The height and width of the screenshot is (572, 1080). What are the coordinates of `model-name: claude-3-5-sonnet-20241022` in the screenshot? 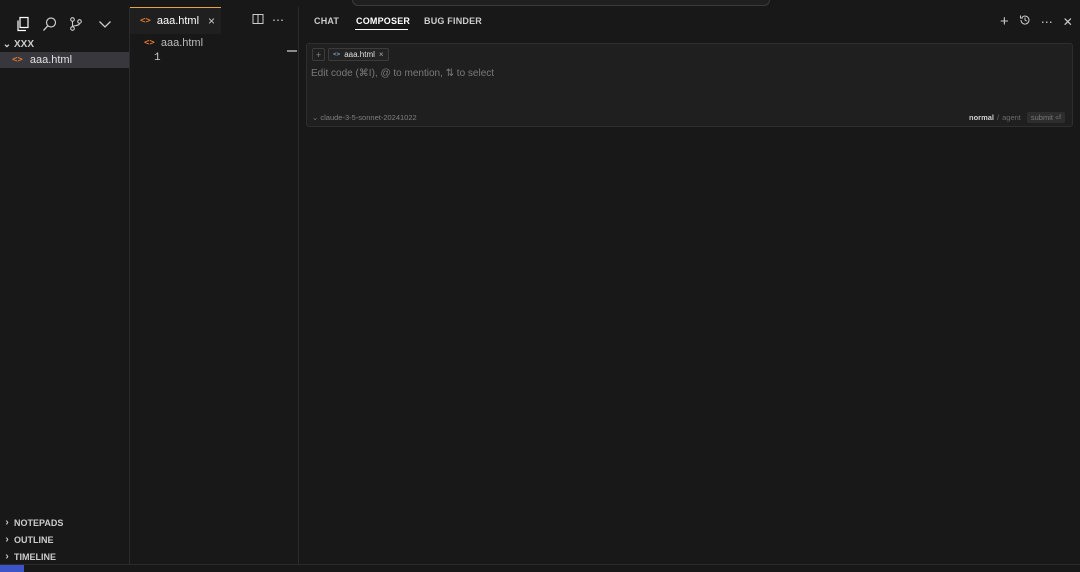 It's located at (368, 117).